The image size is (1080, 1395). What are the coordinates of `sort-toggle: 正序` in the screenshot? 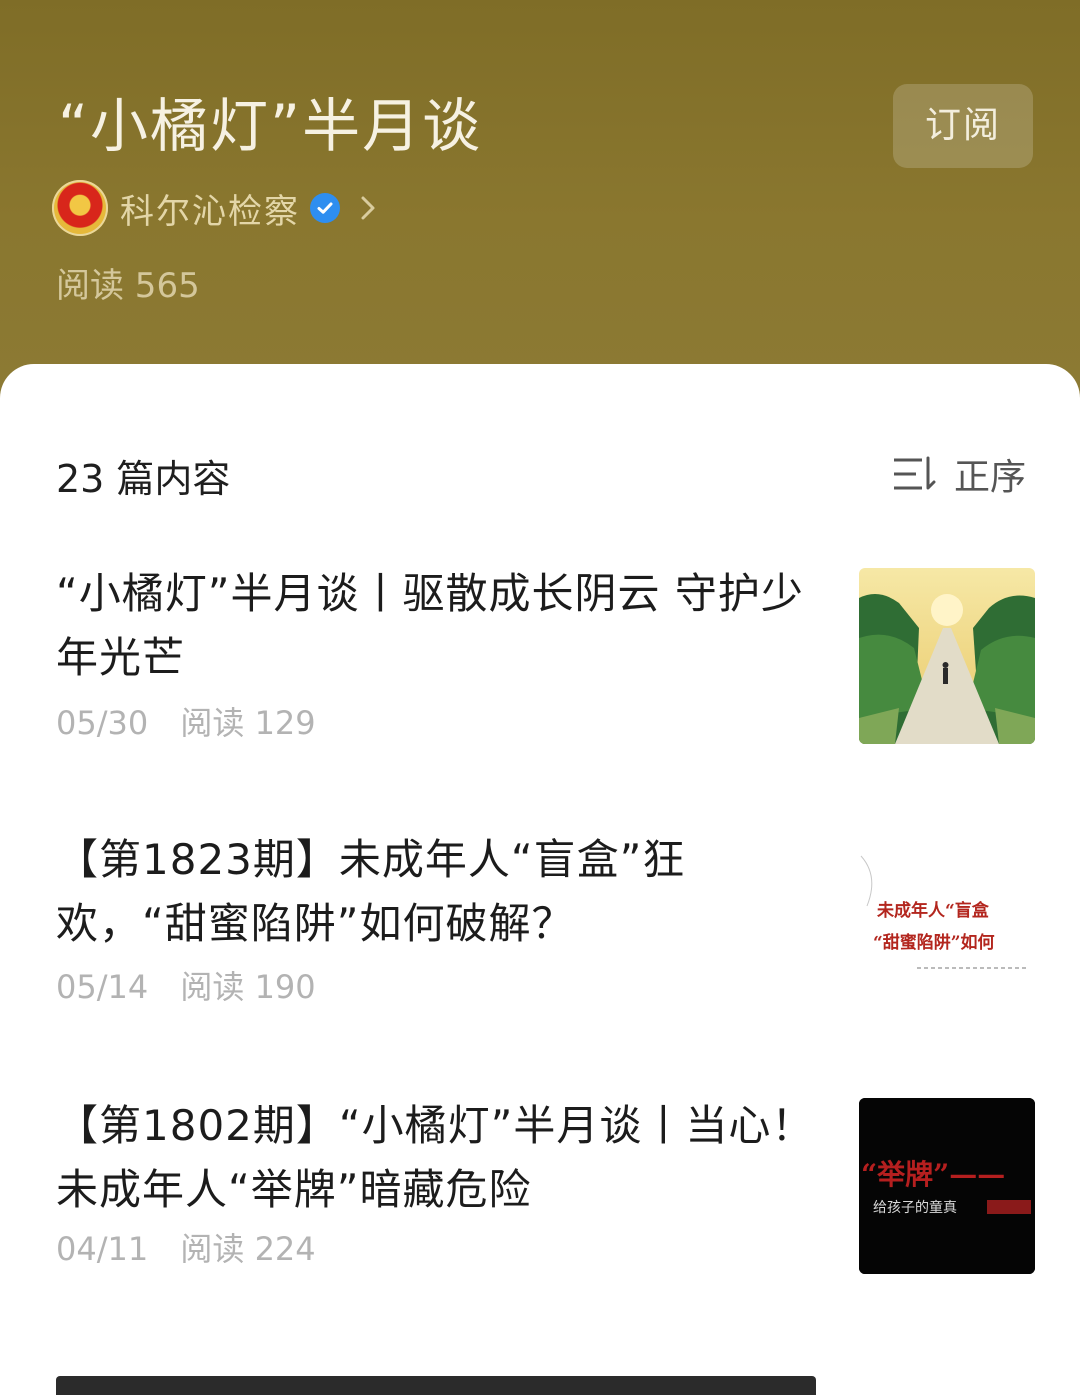 It's located at (959, 474).